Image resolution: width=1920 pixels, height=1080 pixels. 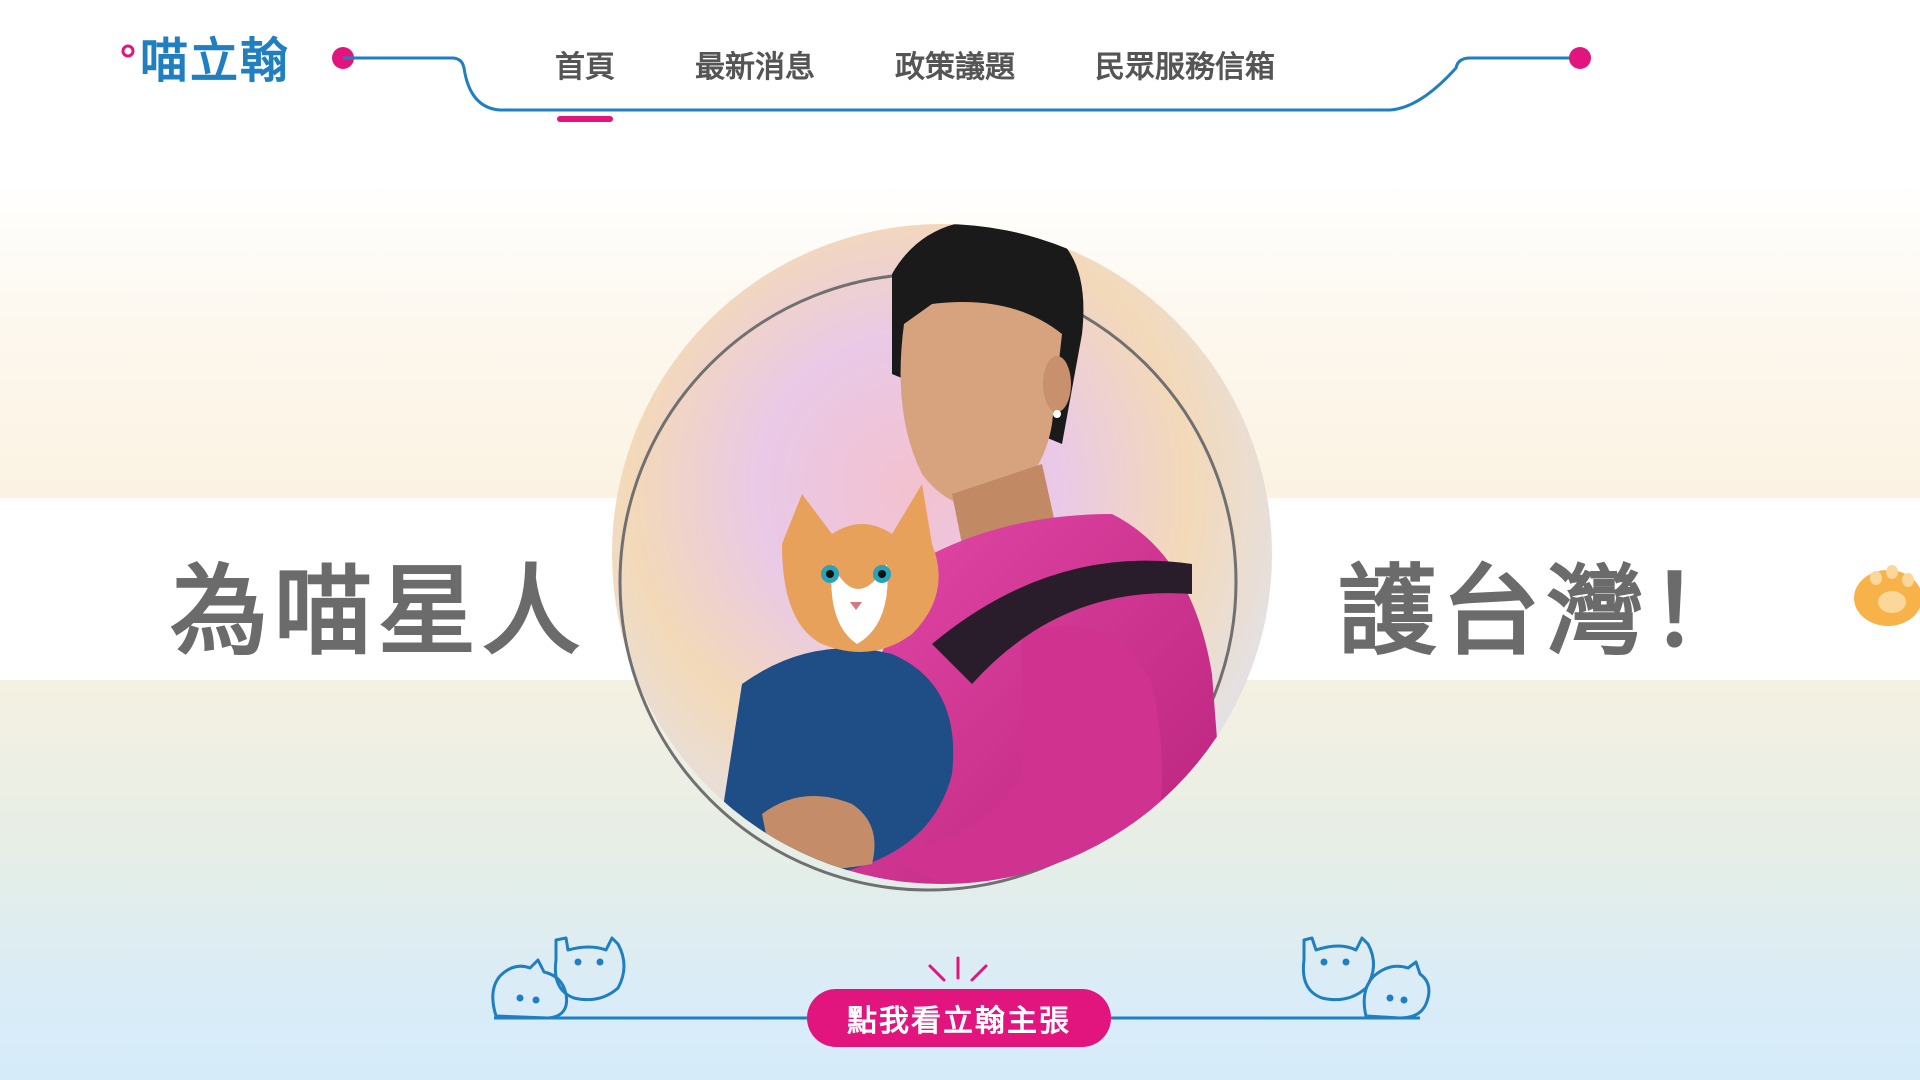 What do you see at coordinates (1366, 978) in the screenshot?
I see `cat-doodle-right-icon` at bounding box center [1366, 978].